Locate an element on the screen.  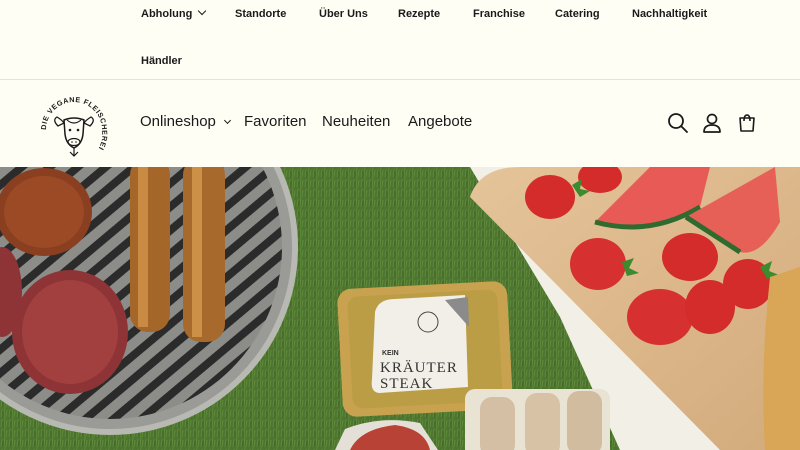
topnav-item-abholung: Abholung is located at coordinates (174, 13).